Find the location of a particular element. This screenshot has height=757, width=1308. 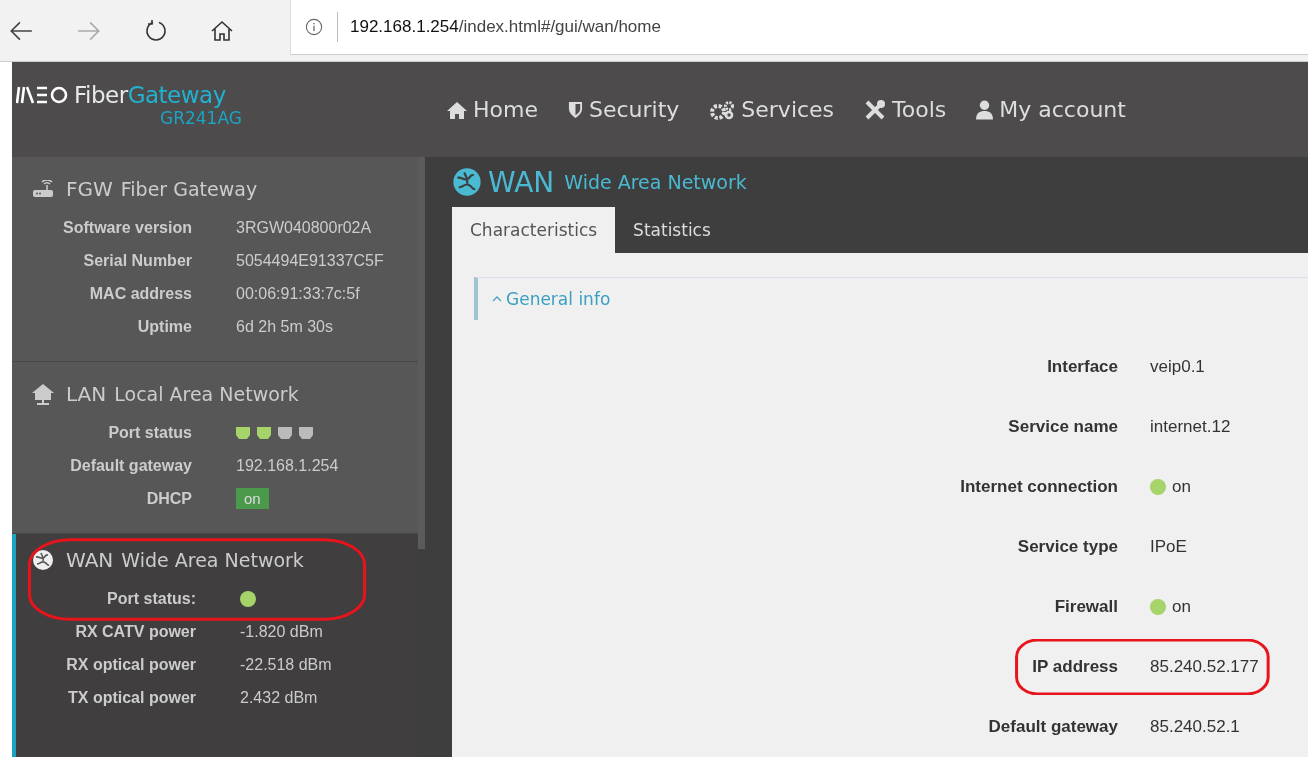

url-host: 192.168.1.254 is located at coordinates (404, 27).